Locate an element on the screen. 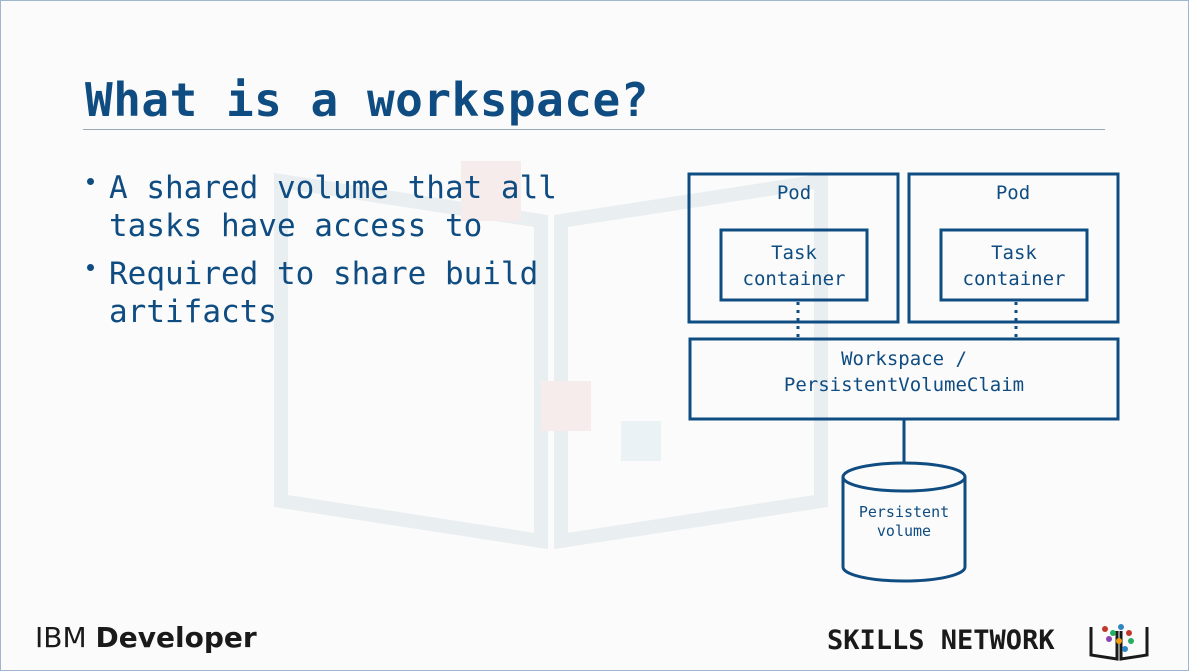 Image resolution: width=1189 pixels, height=671 pixels. skills-network-logo-icon is located at coordinates (1119, 642).